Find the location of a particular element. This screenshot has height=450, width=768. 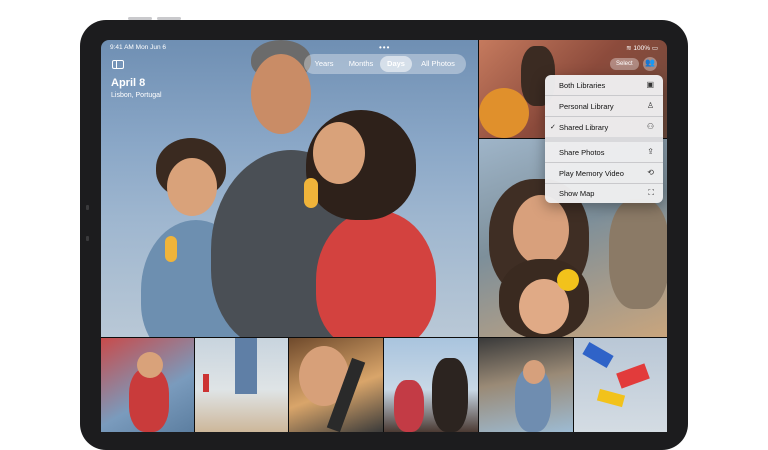

select-button: Select is located at coordinates (624, 64).